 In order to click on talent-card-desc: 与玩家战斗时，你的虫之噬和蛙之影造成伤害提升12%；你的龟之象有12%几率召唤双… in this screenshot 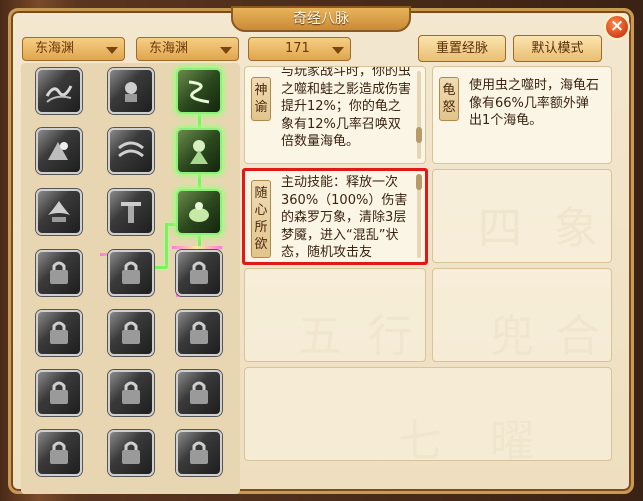, I will do `click(346, 107)`.